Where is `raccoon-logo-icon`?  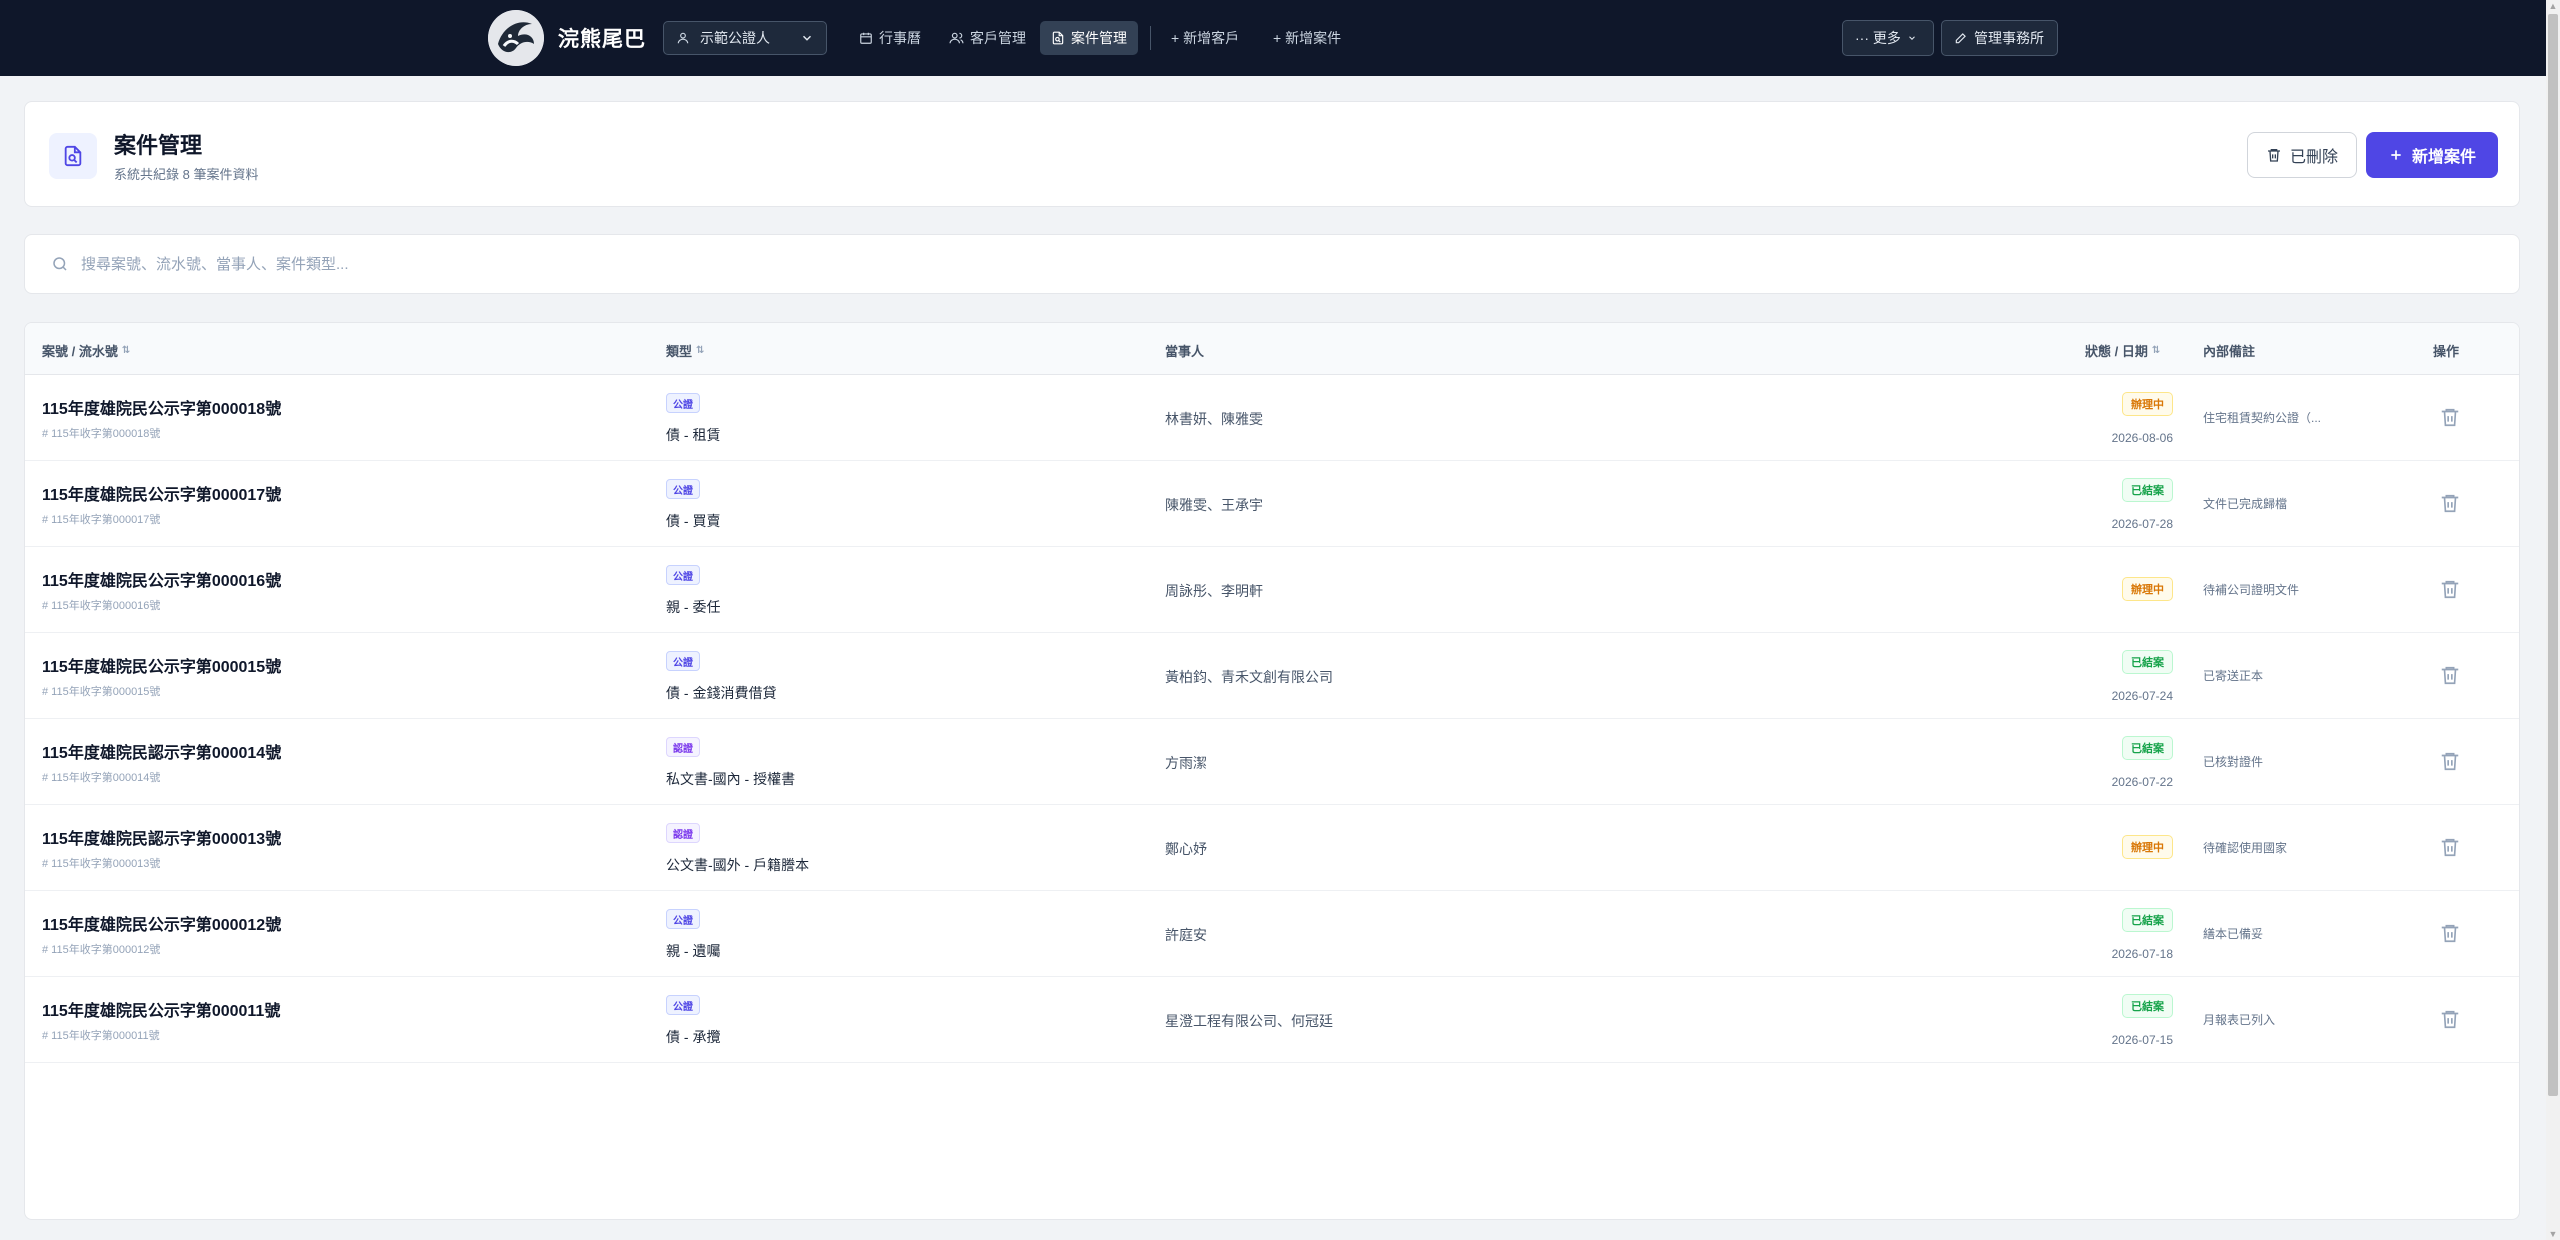 raccoon-logo-icon is located at coordinates (516, 38).